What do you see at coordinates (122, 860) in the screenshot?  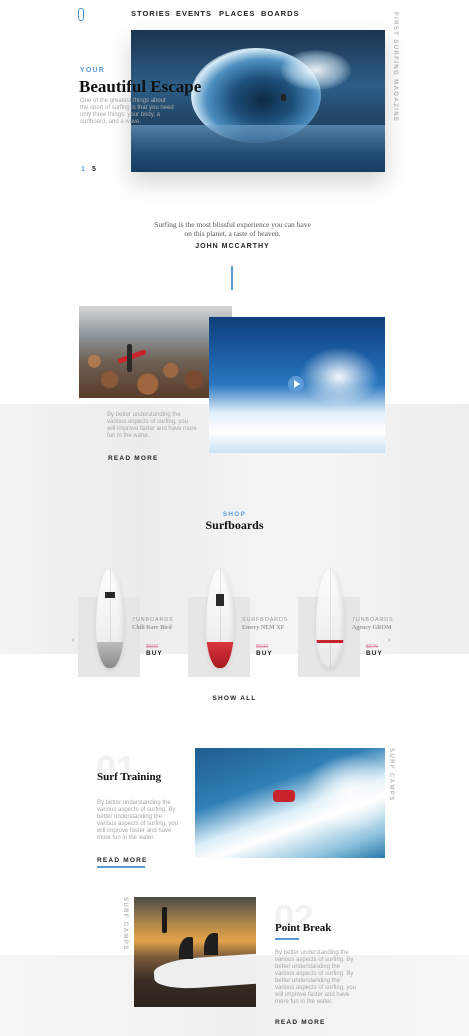 I see `training-read-more-link: READ MORE` at bounding box center [122, 860].